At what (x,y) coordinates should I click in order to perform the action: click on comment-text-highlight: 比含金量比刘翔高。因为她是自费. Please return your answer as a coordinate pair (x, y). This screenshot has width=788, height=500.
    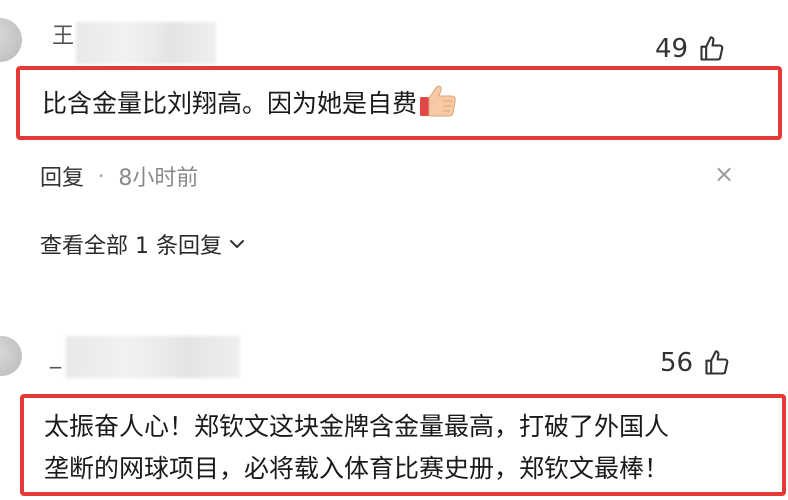
    Looking at the image, I should click on (399, 103).